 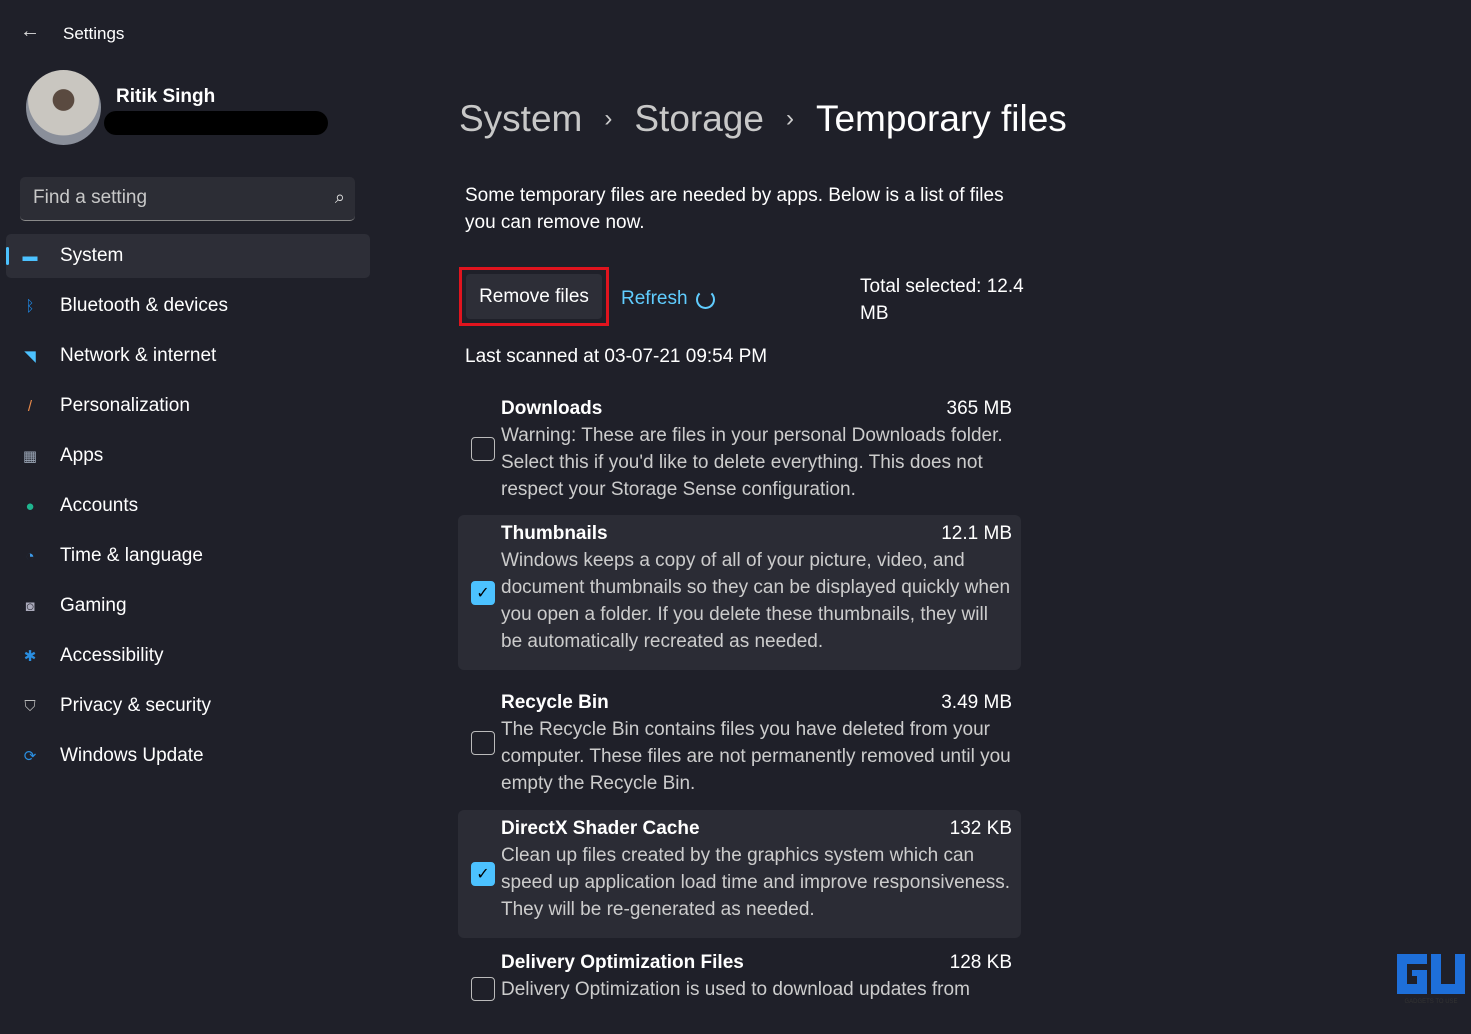 What do you see at coordinates (135, 705) in the screenshot?
I see `sidebar-item-label: Privacy & security` at bounding box center [135, 705].